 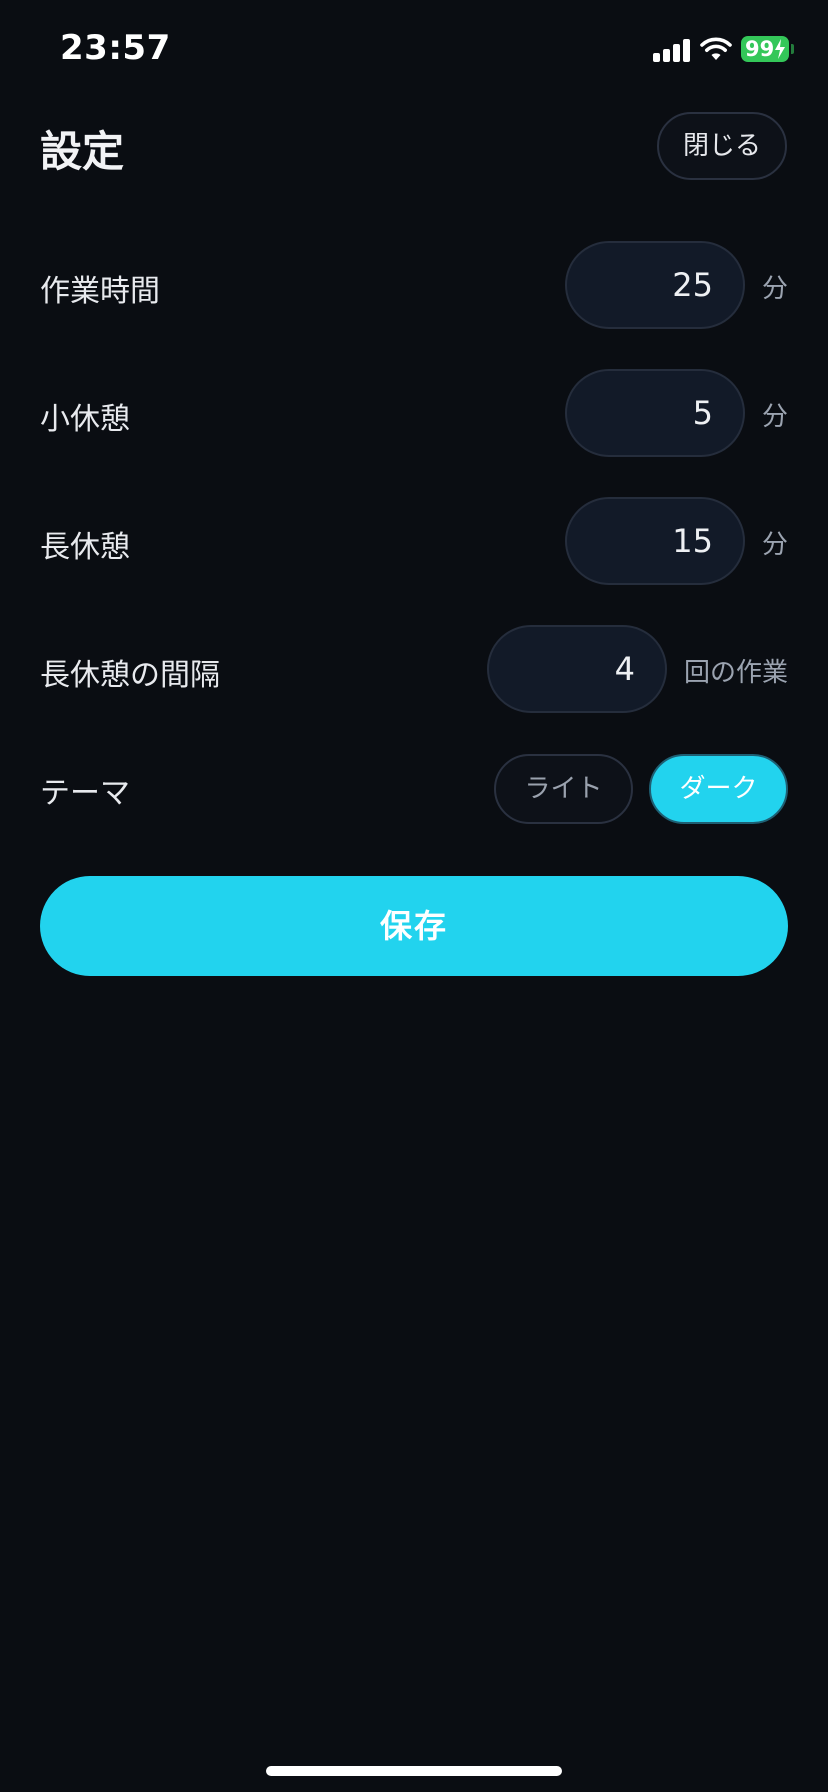 What do you see at coordinates (85, 419) in the screenshot?
I see `short-break-label: 小休憩` at bounding box center [85, 419].